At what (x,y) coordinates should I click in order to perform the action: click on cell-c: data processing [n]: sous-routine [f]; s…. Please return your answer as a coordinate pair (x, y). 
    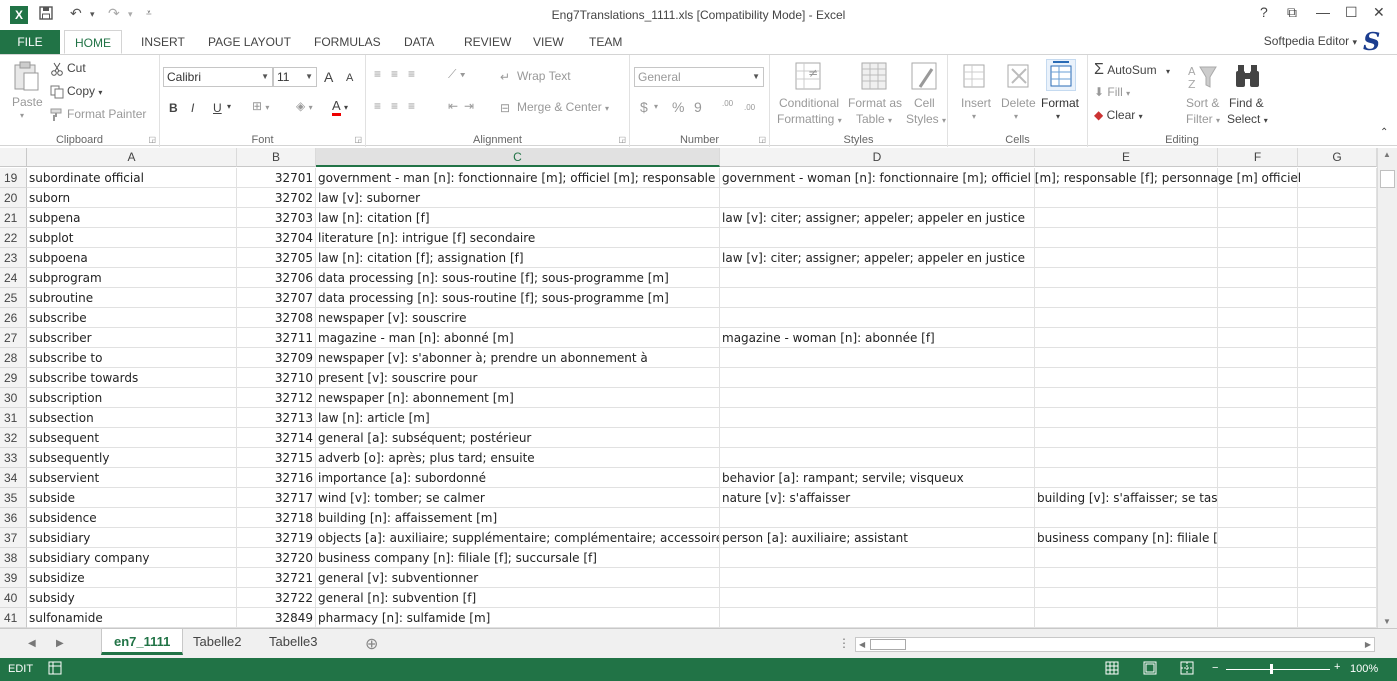
    Looking at the image, I should click on (518, 298).